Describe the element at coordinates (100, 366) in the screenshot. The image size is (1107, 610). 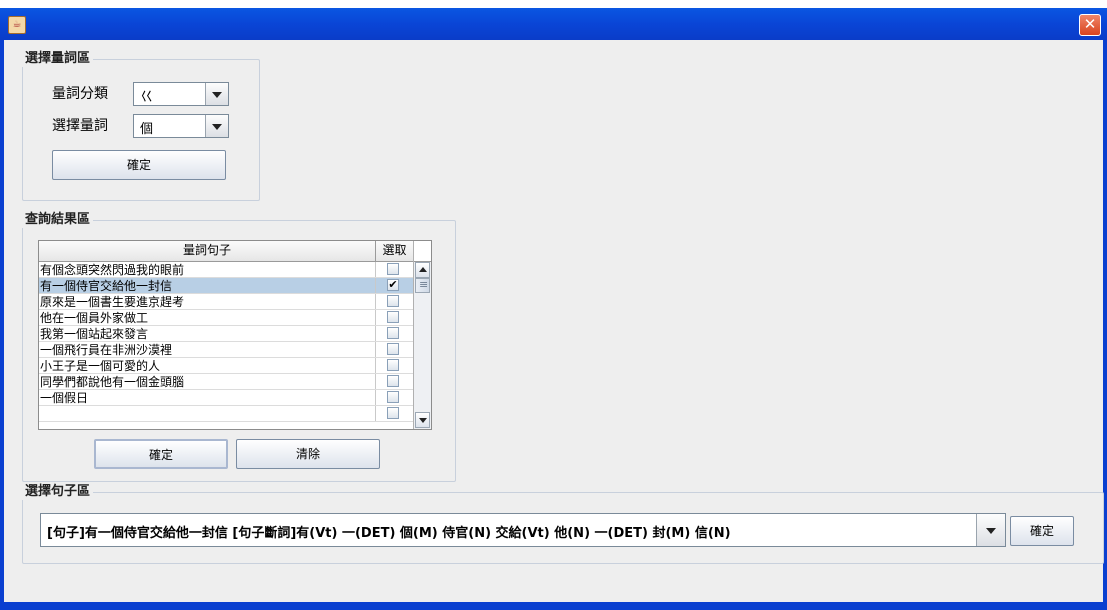
I see `row-sentence: 小王子是一個可愛的人` at that location.